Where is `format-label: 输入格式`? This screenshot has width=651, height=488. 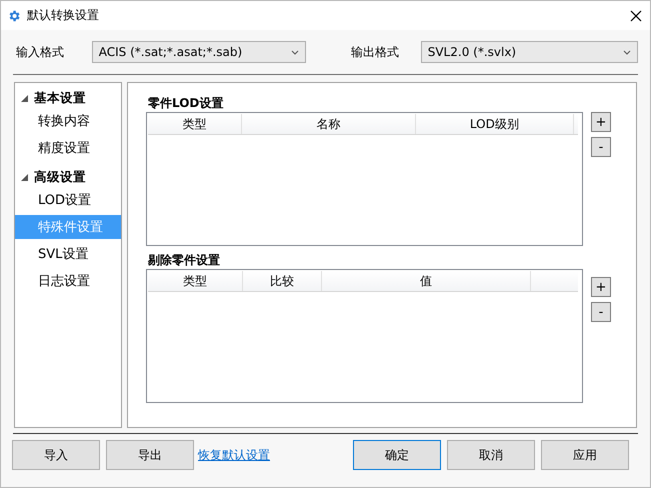 format-label: 输入格式 is located at coordinates (40, 52).